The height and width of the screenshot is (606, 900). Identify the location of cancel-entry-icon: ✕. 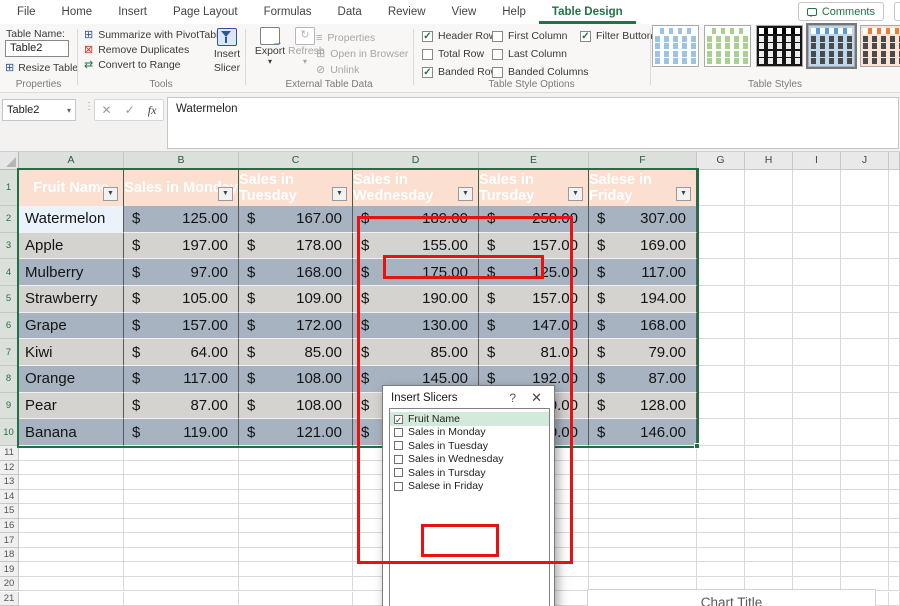
(107, 110).